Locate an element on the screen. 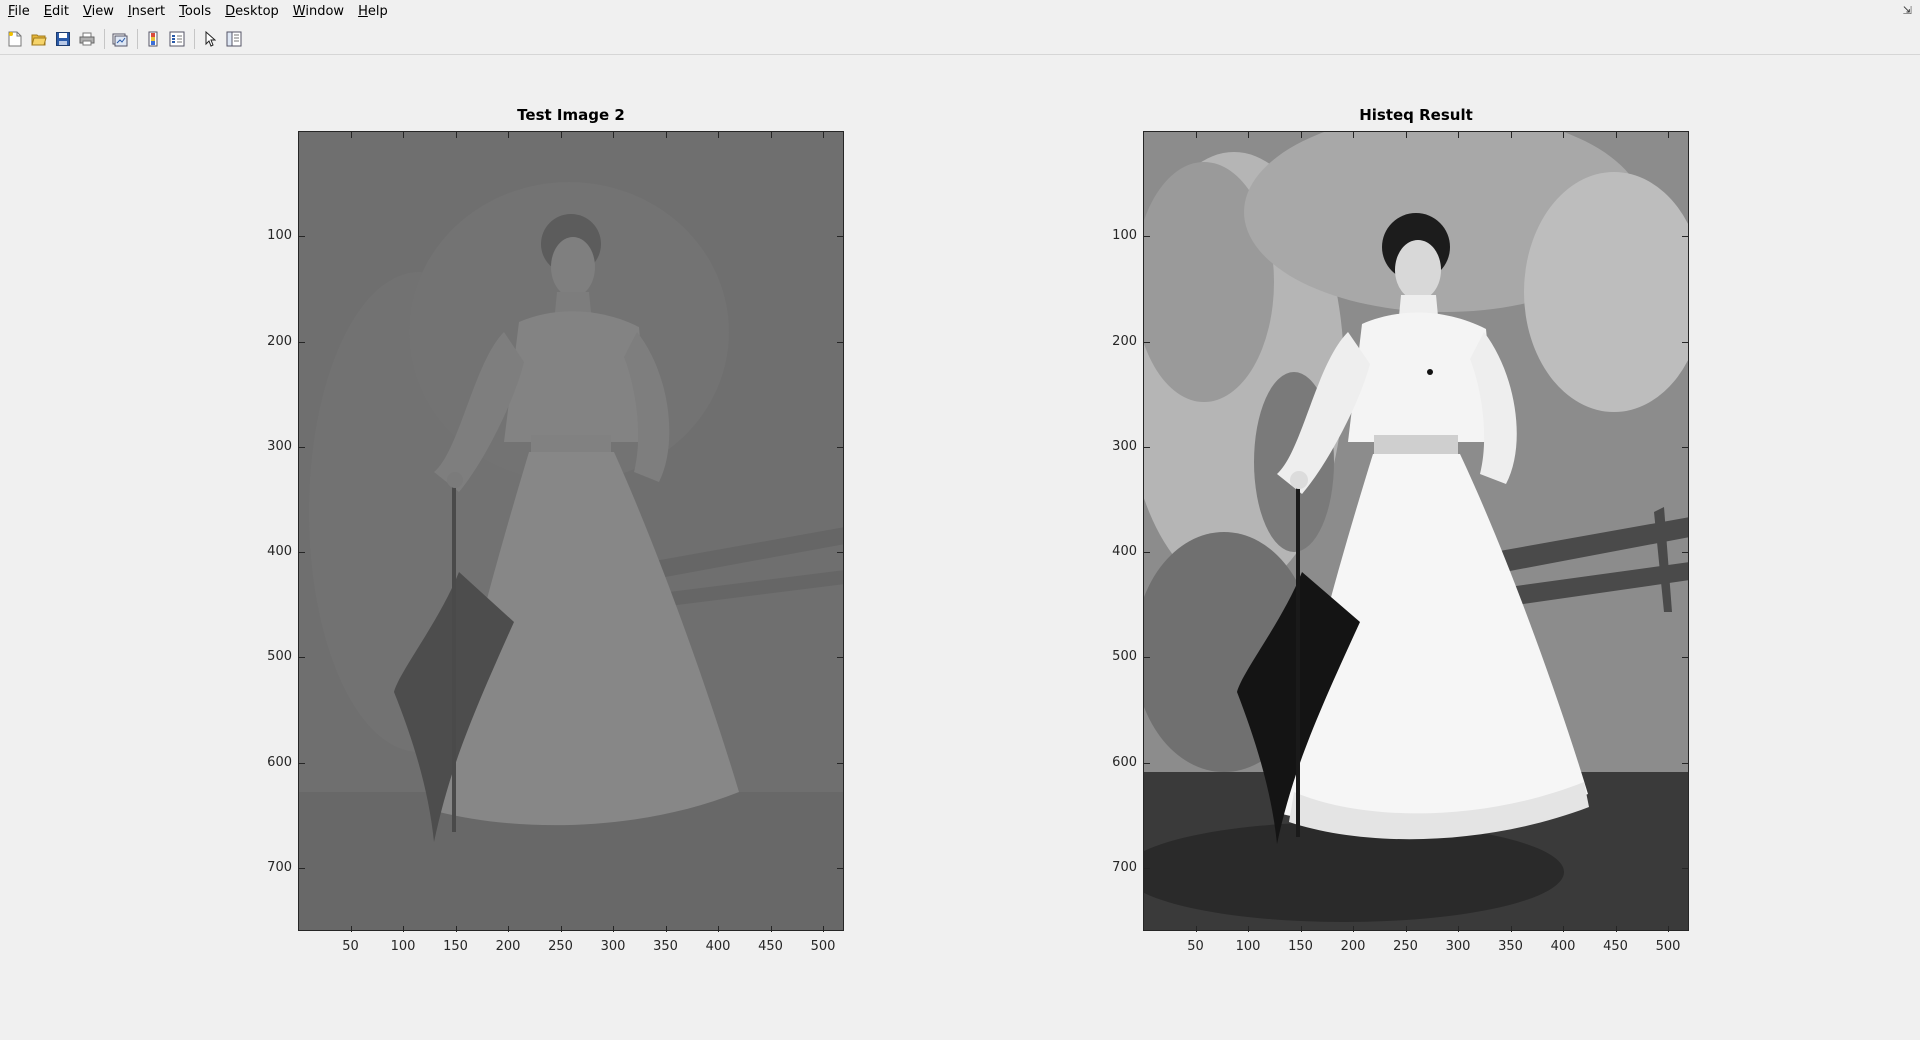  print-icon is located at coordinates (87, 39).